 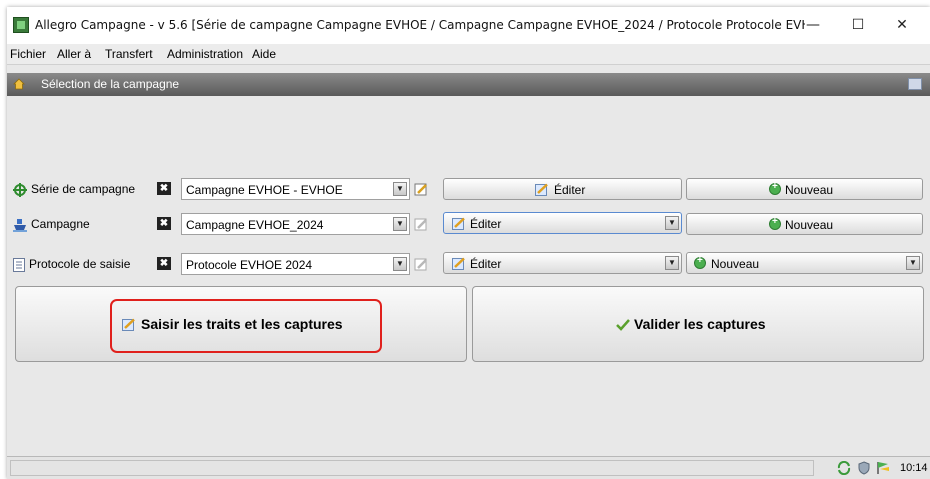 I want to click on minimize-button: —, so click(x=813, y=25).